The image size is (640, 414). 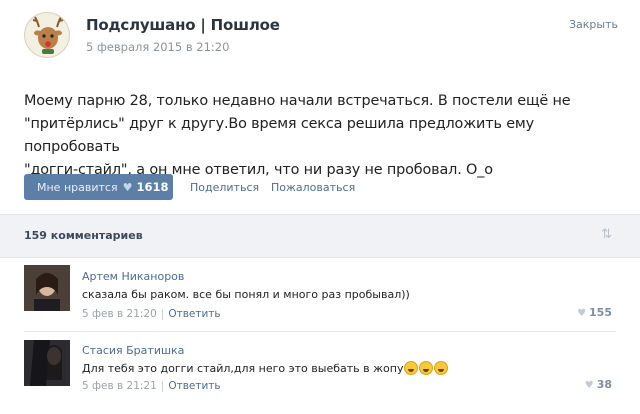 What do you see at coordinates (119, 386) in the screenshot?
I see `comment-date: 5 фев в 21:21` at bounding box center [119, 386].